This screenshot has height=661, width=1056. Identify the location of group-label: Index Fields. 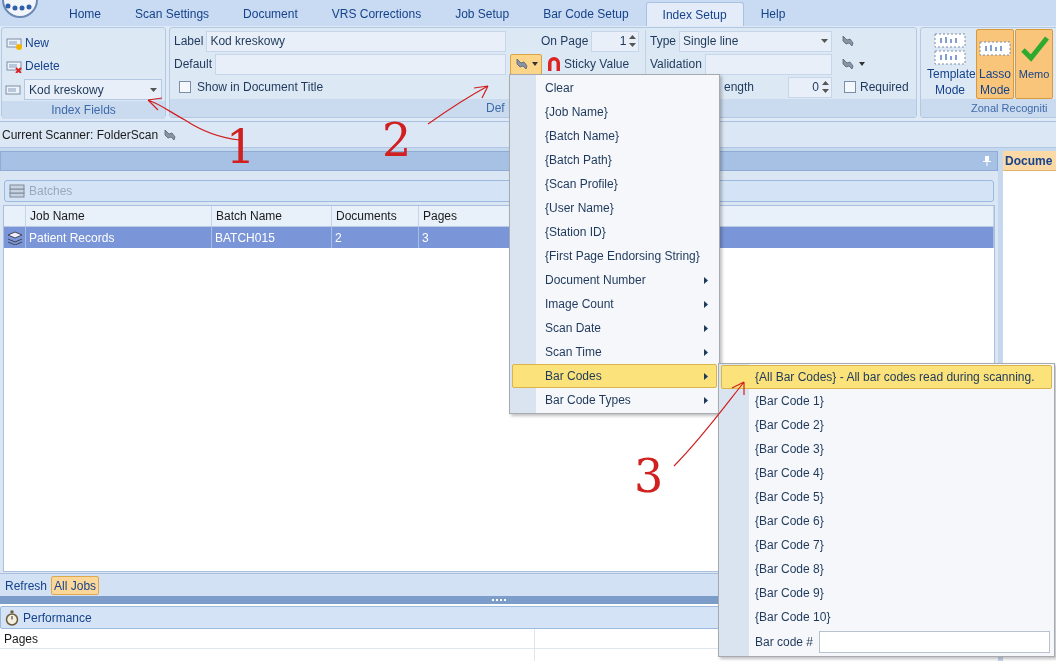
(83, 110).